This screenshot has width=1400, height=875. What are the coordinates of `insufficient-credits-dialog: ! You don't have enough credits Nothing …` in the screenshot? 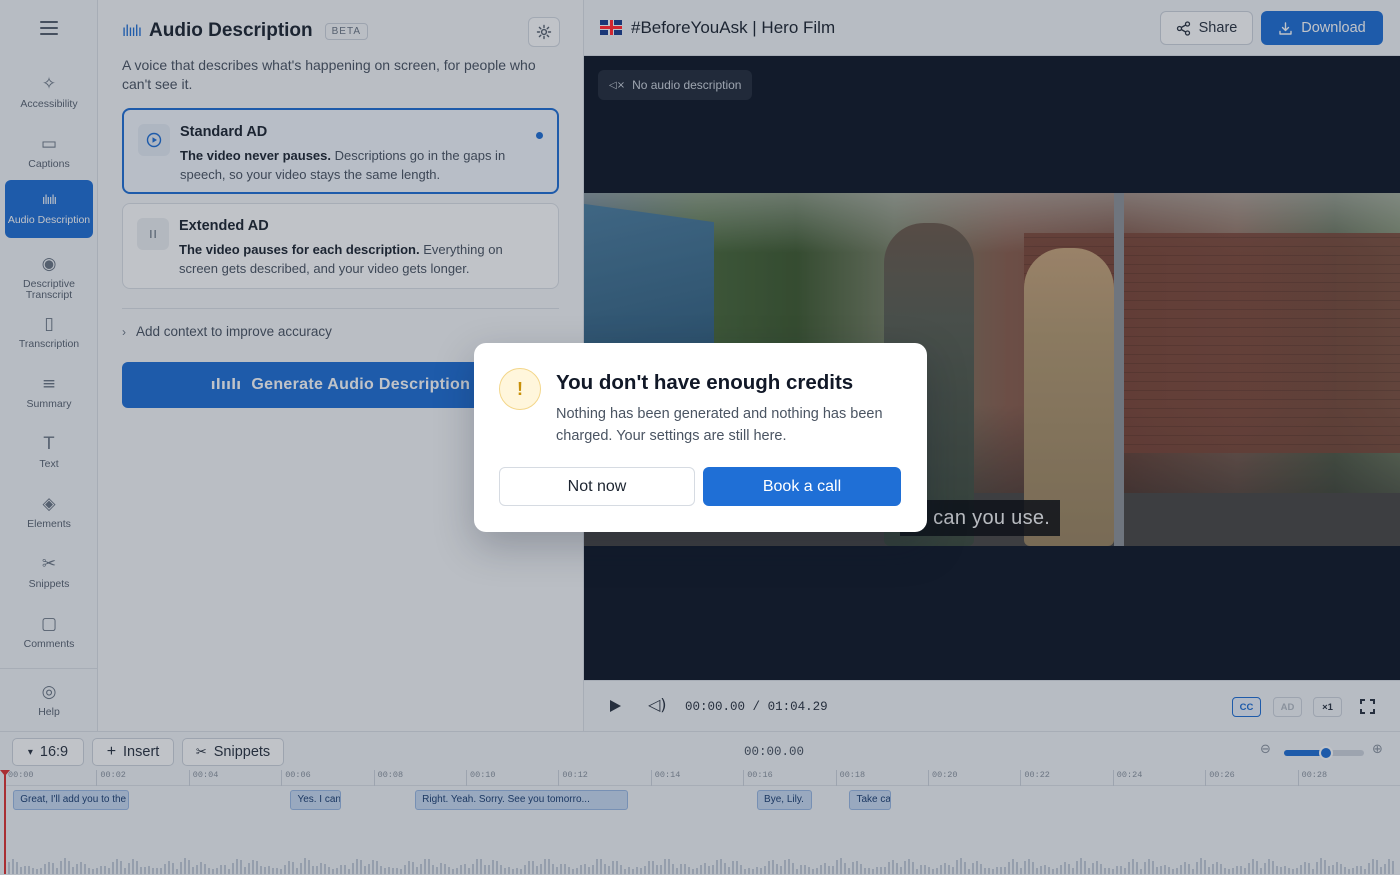 It's located at (700, 437).